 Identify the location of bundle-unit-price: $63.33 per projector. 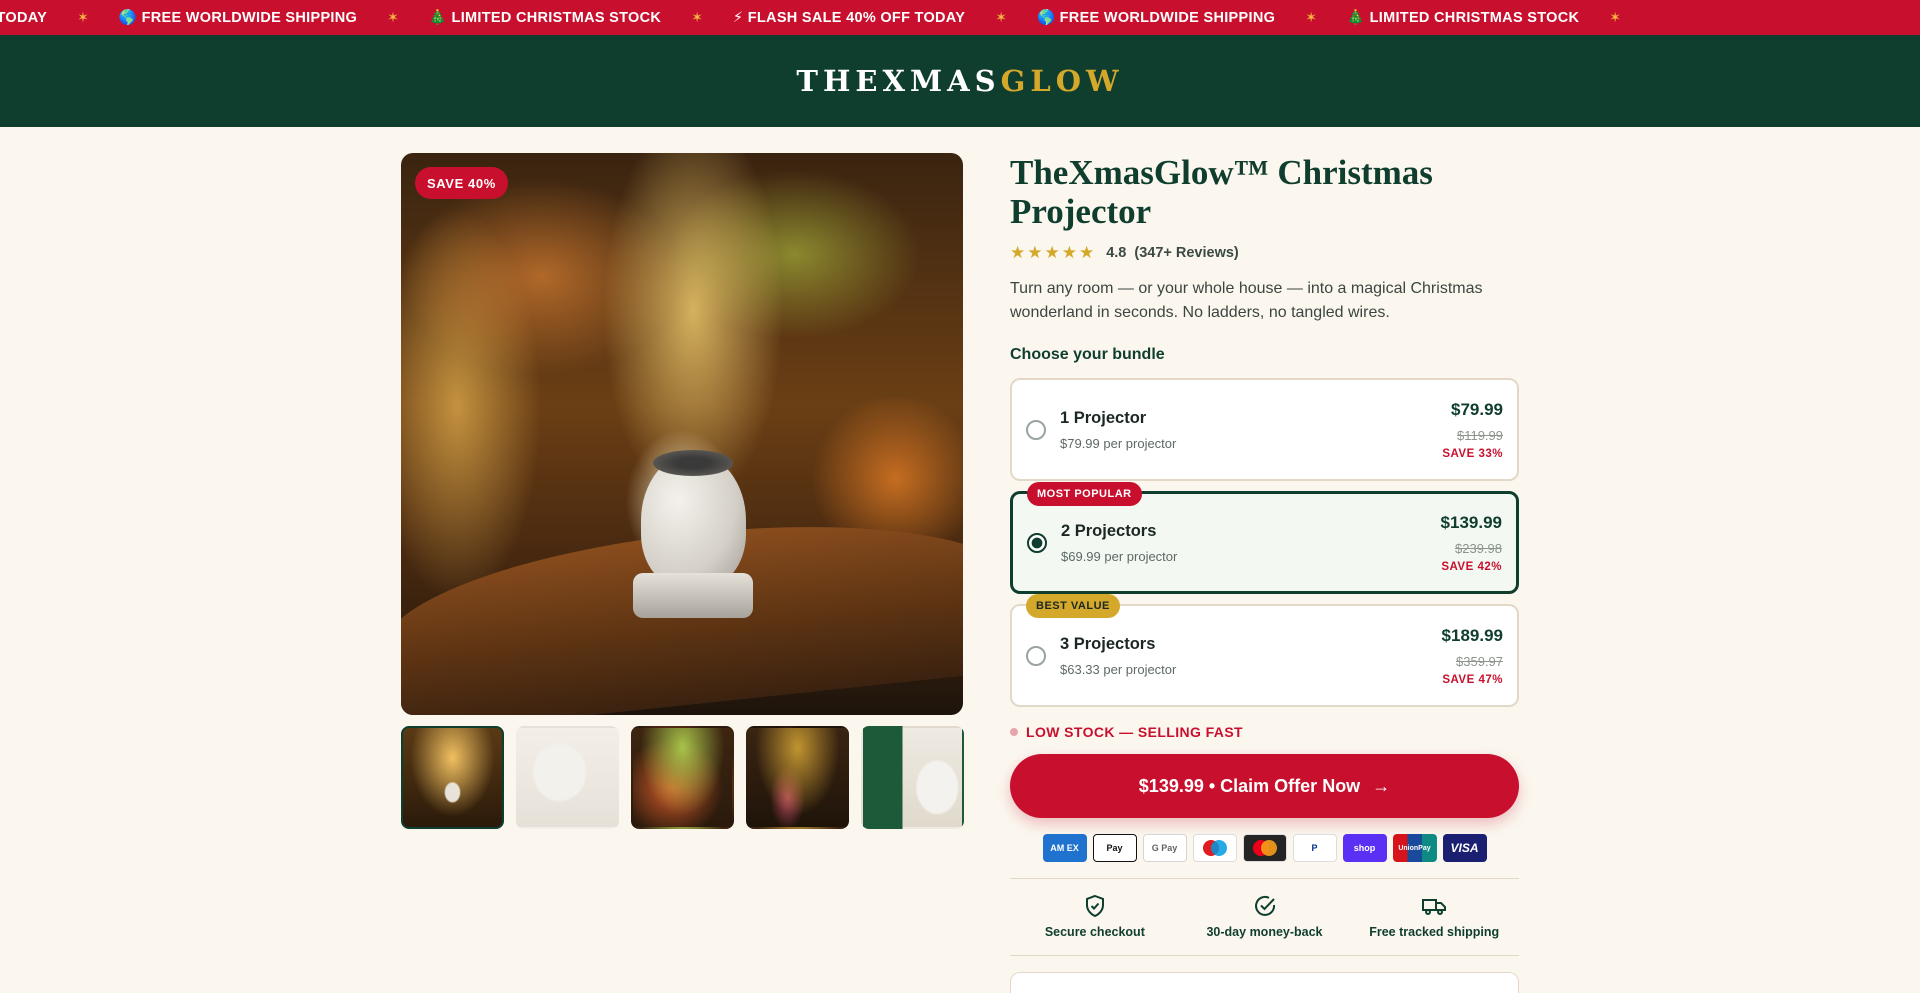
(1118, 669).